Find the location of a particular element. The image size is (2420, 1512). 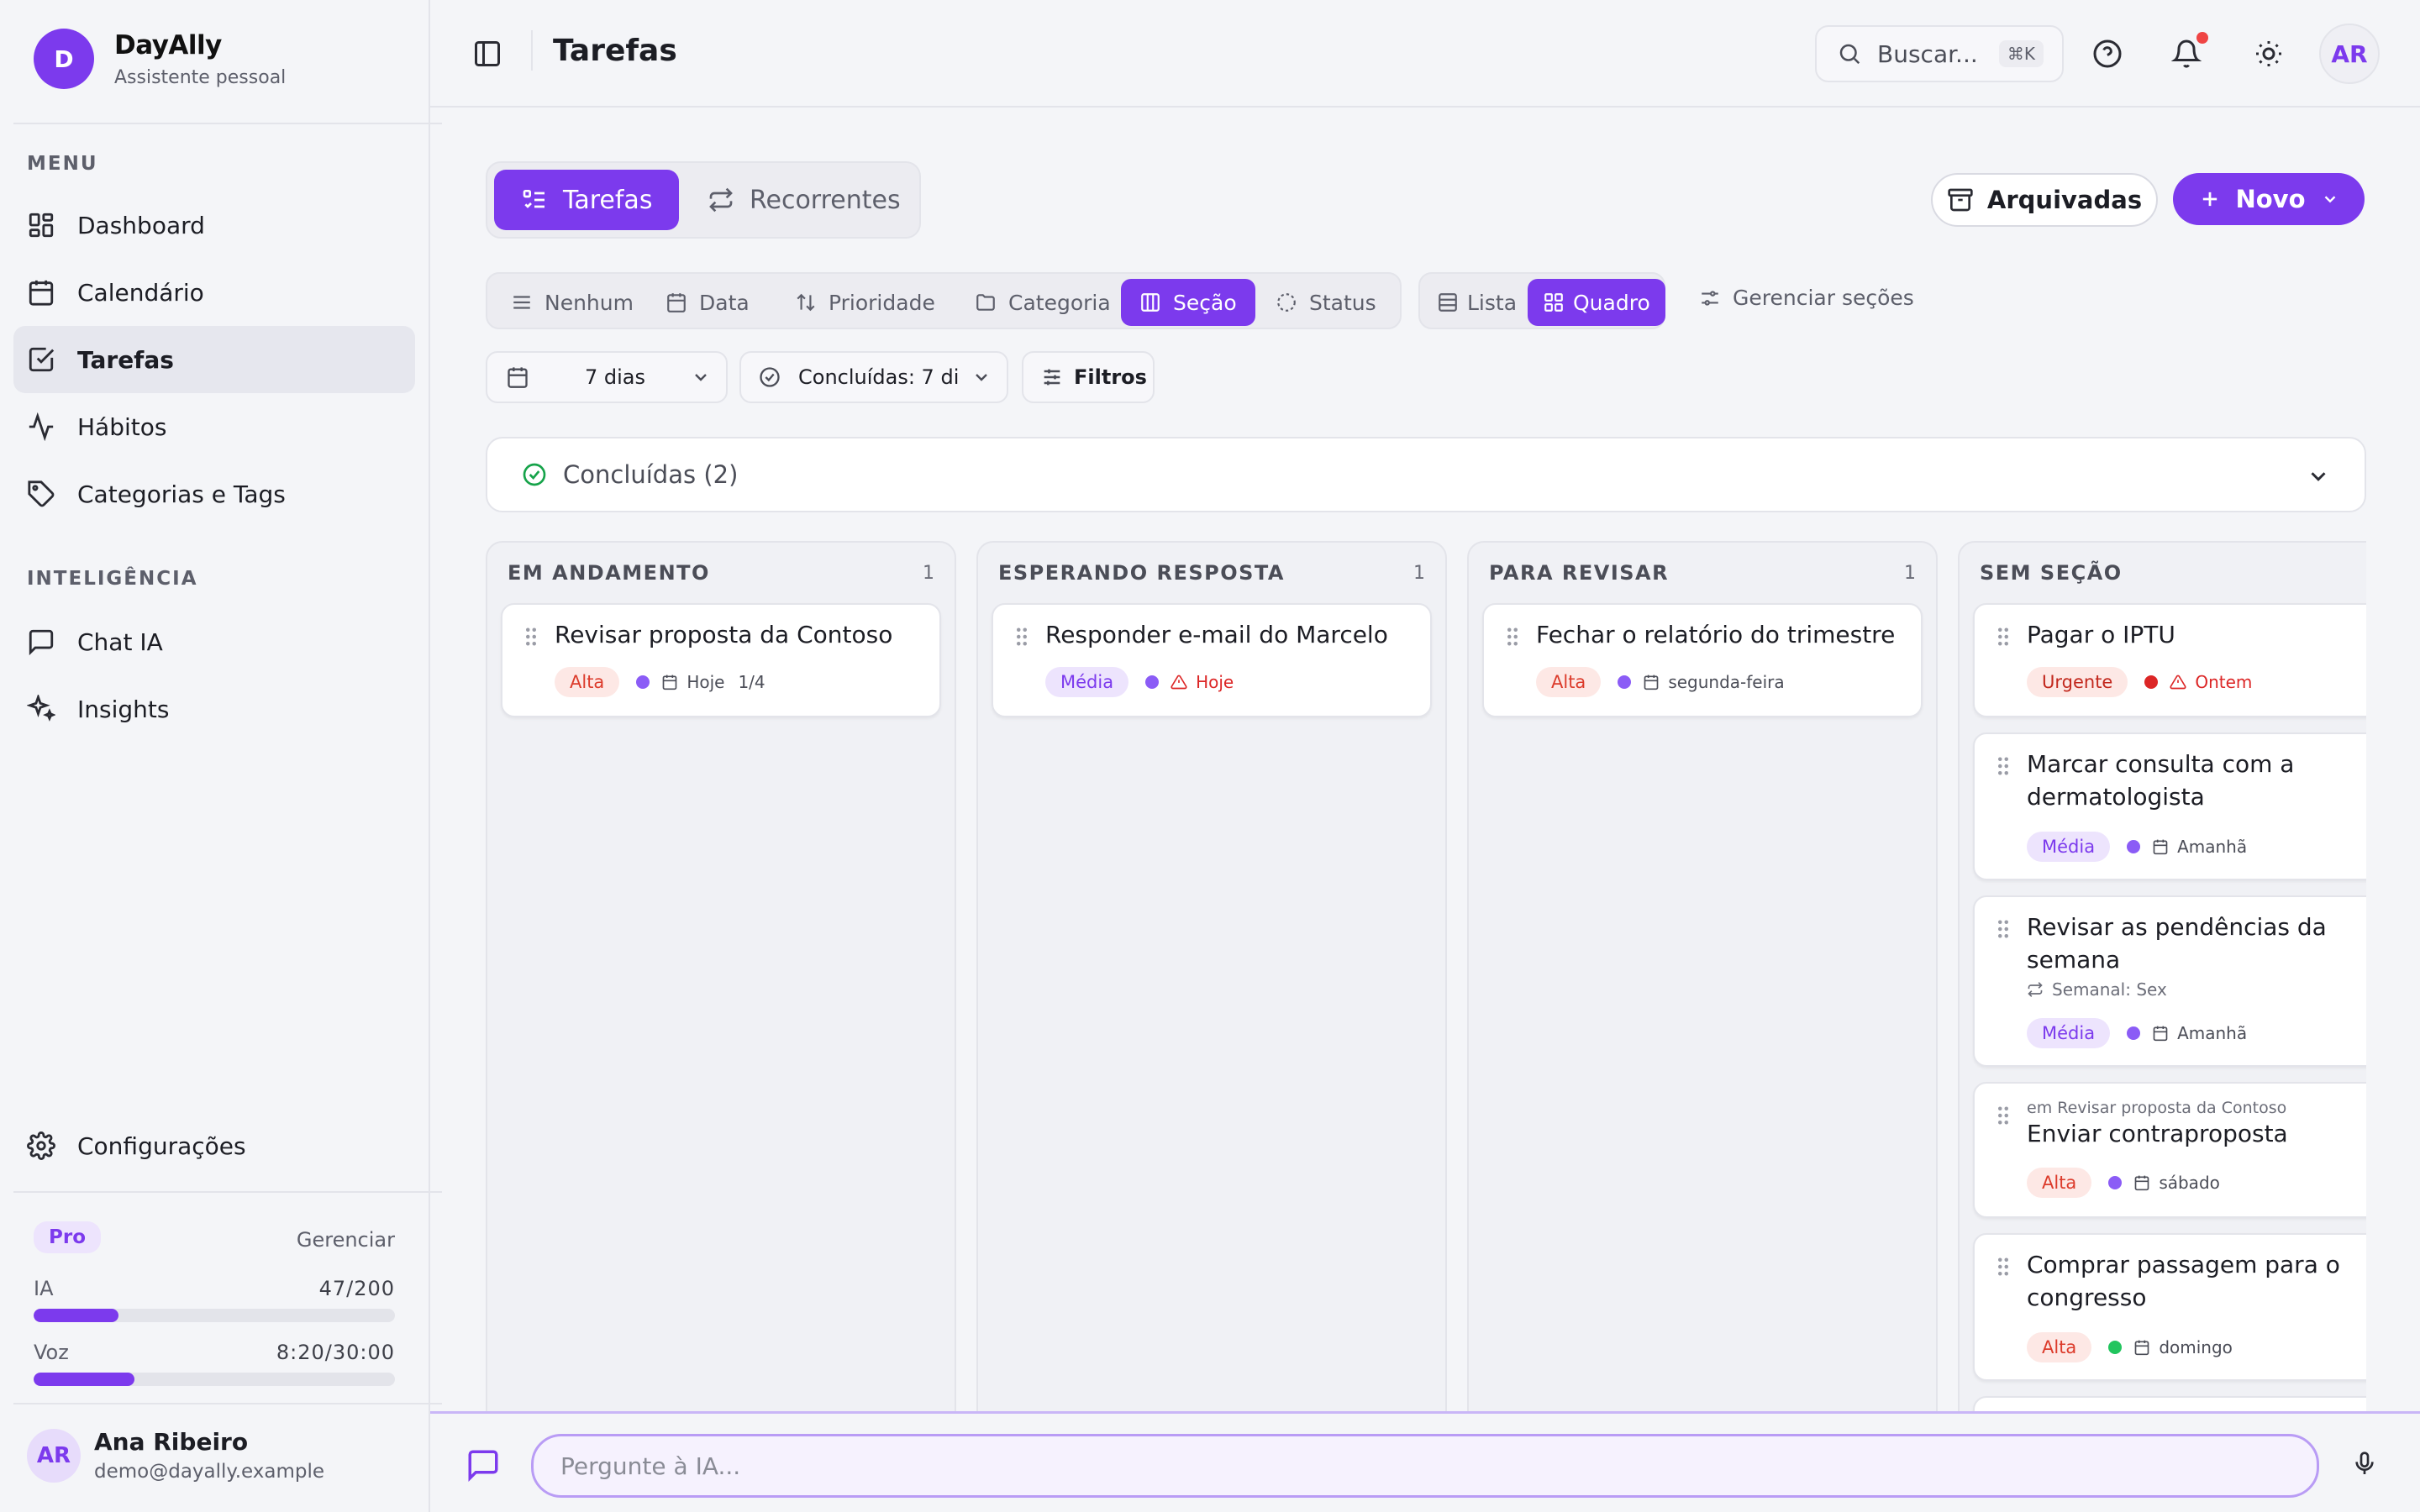

mode-tabs: Tarefas Recorrentes is located at coordinates (704, 200).